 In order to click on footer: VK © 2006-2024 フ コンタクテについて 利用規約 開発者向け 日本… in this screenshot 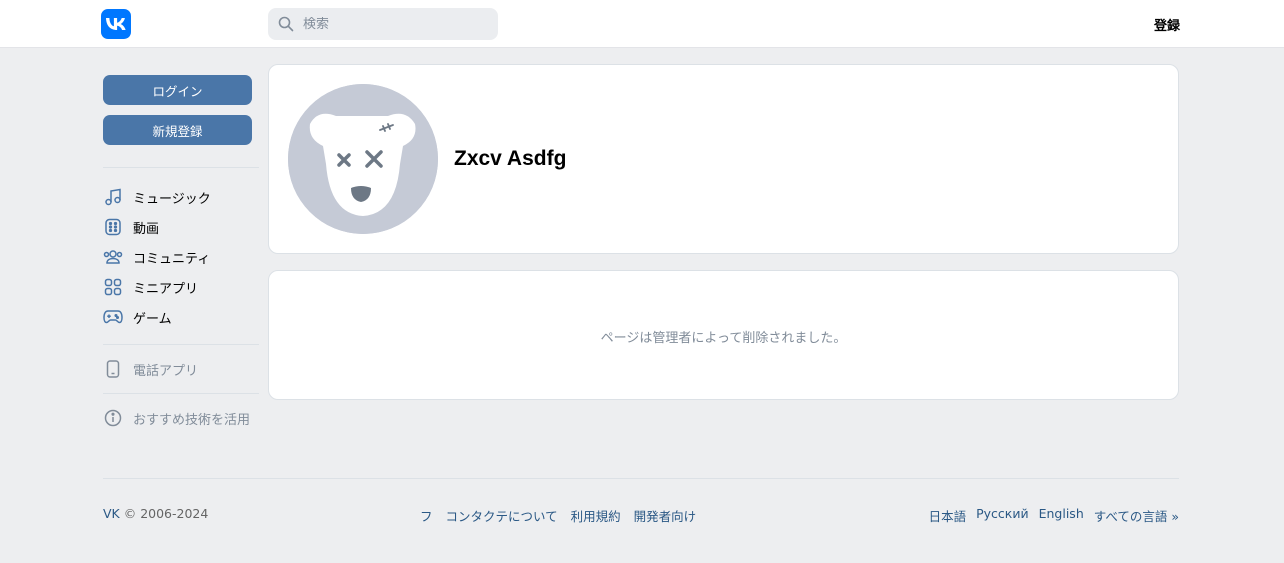, I will do `click(641, 516)`.